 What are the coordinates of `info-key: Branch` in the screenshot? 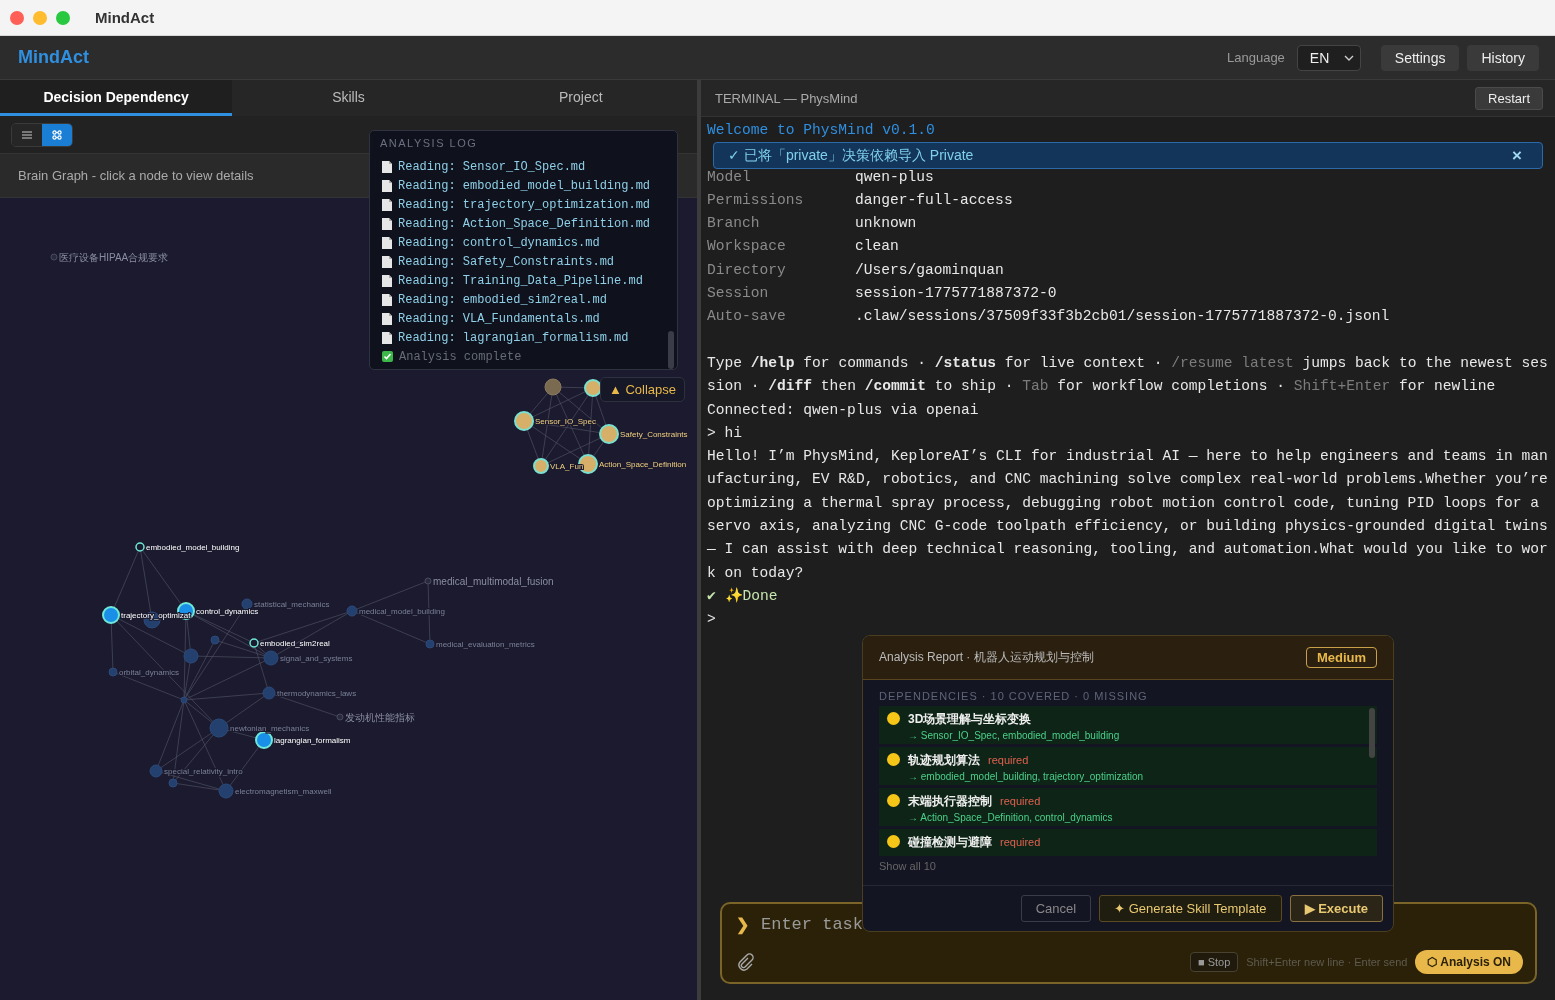 It's located at (781, 224).